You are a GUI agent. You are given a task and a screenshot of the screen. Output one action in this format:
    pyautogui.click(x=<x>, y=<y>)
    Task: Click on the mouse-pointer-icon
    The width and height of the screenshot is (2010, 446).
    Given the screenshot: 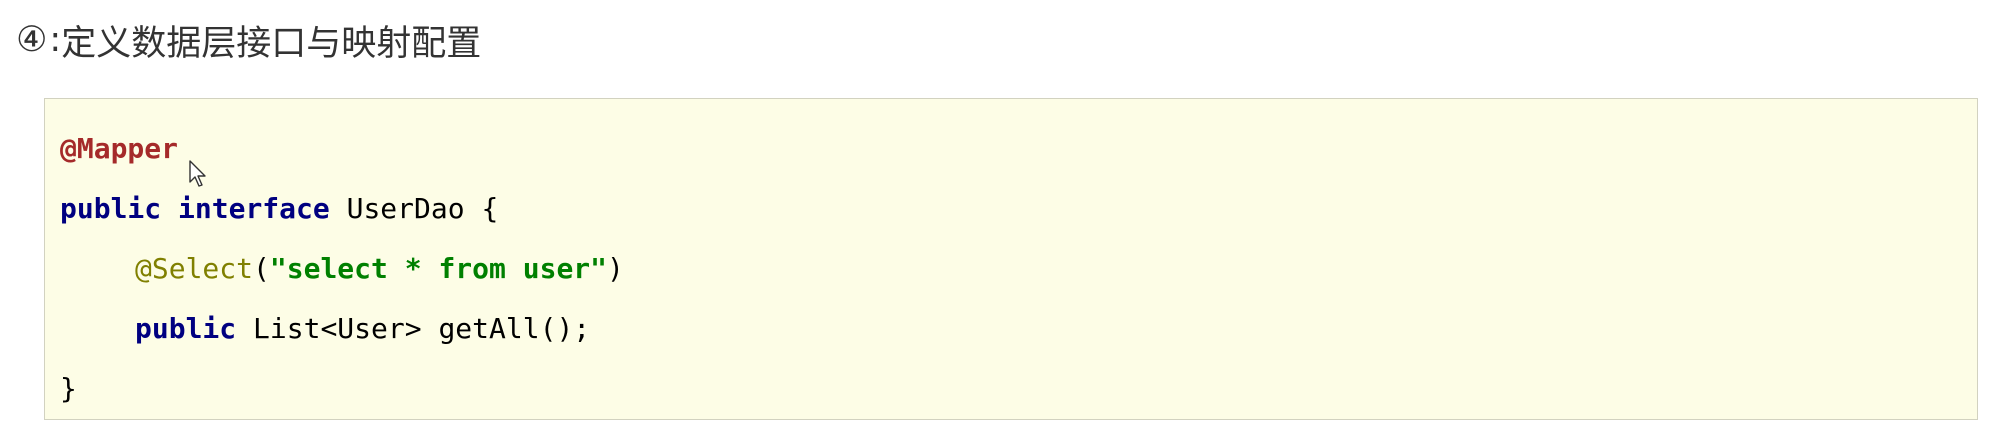 What is the action you would take?
    pyautogui.click(x=197, y=173)
    